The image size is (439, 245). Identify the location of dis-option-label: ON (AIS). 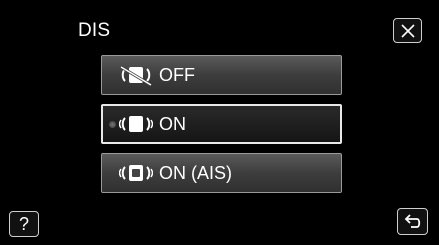
(196, 172).